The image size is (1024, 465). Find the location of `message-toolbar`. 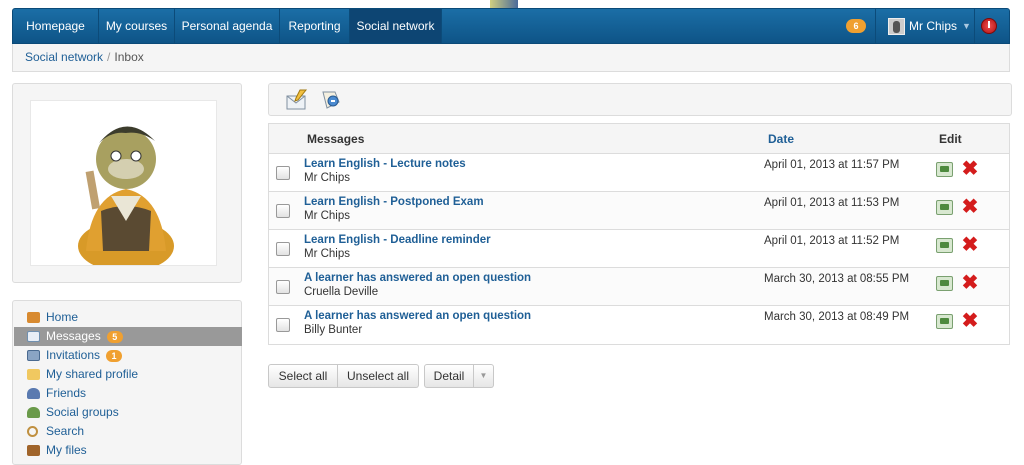

message-toolbar is located at coordinates (640, 99).